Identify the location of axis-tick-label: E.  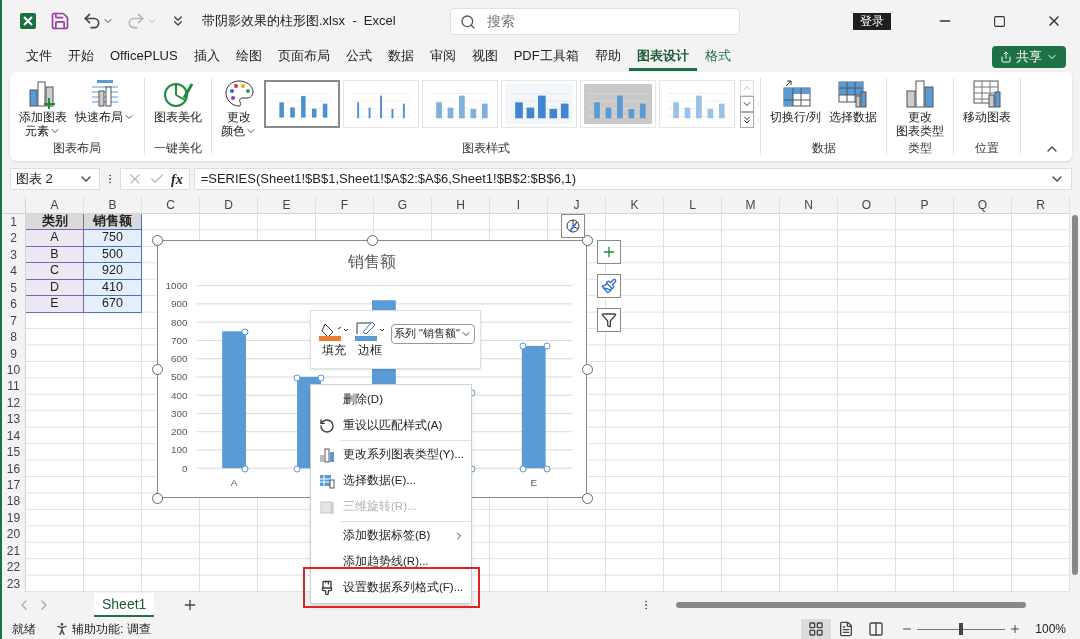
(534, 483).